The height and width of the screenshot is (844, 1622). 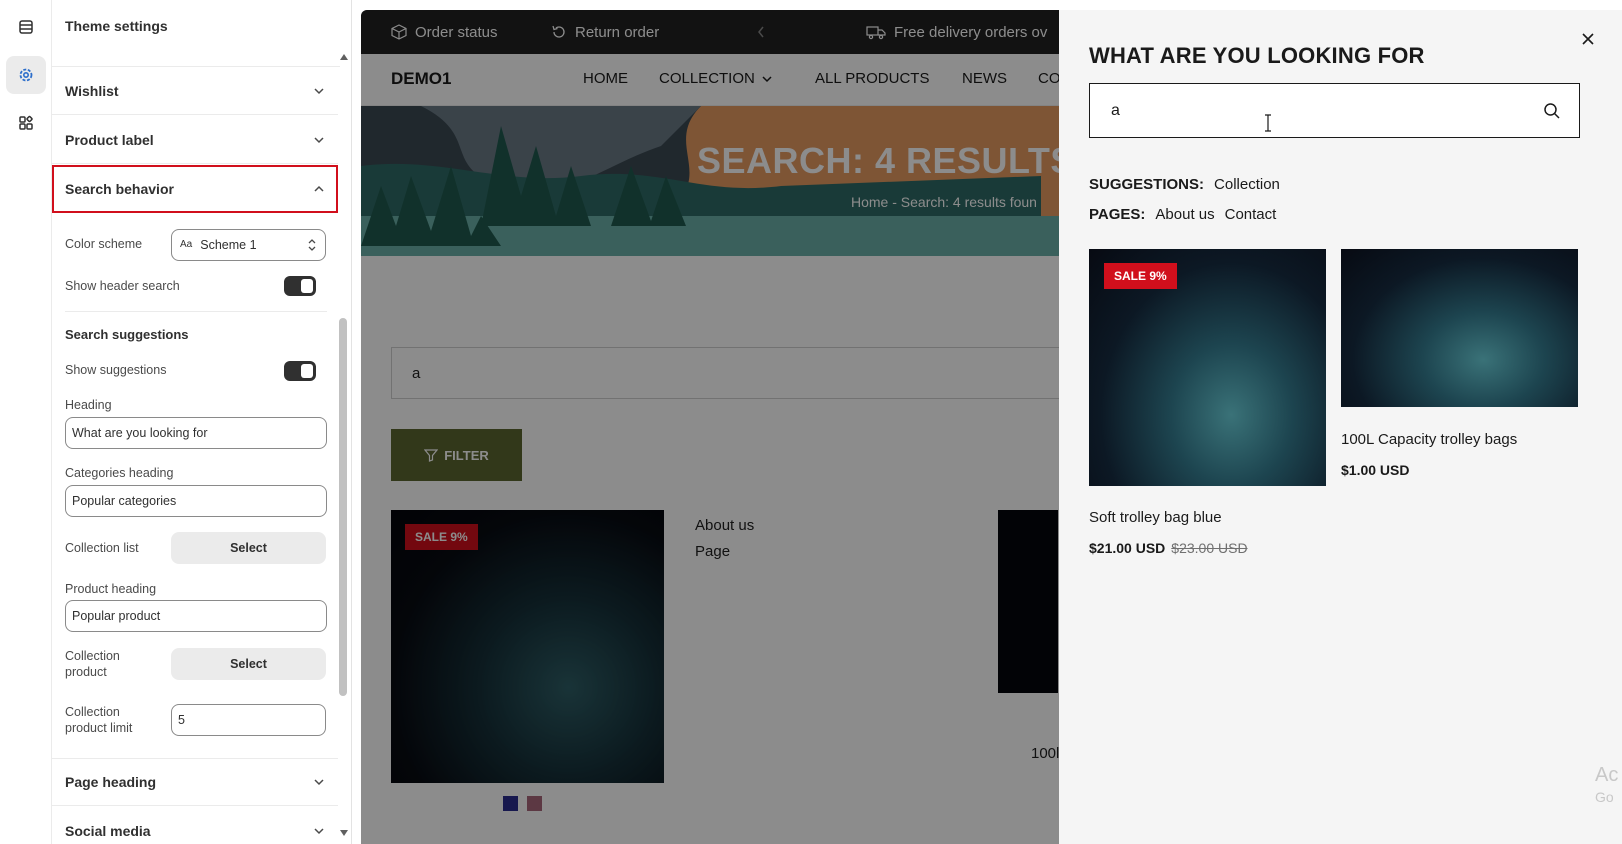 I want to click on product-price: $1.00 USD, so click(x=1375, y=470).